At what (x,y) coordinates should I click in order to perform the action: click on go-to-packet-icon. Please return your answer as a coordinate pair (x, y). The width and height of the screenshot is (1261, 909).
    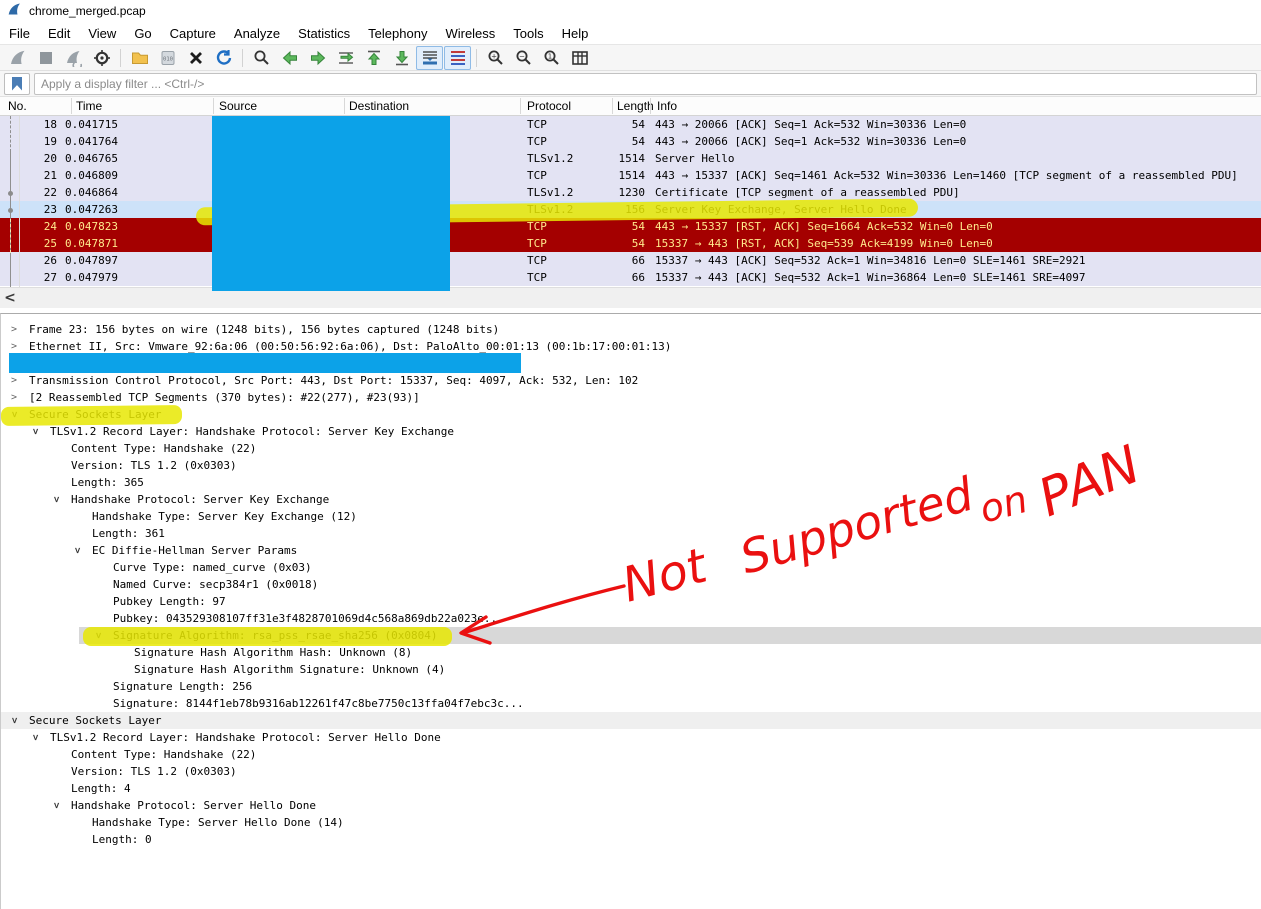
    Looking at the image, I should click on (345, 58).